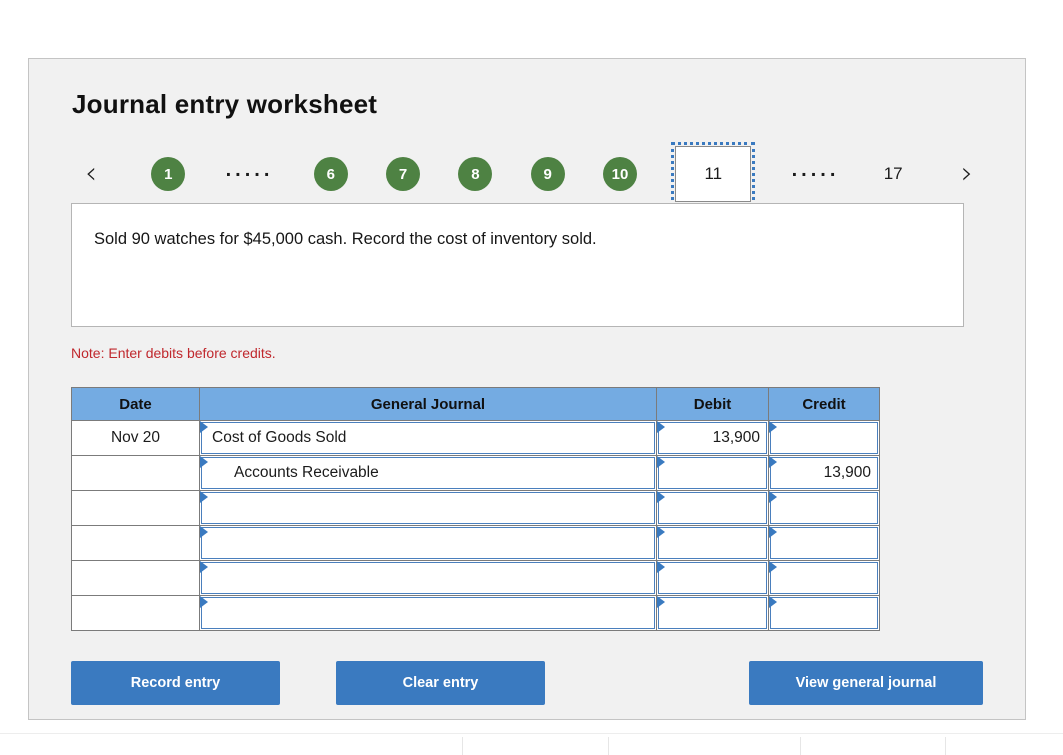 The image size is (1063, 755). Describe the element at coordinates (330, 174) in the screenshot. I see `step-button-6: 6` at that location.